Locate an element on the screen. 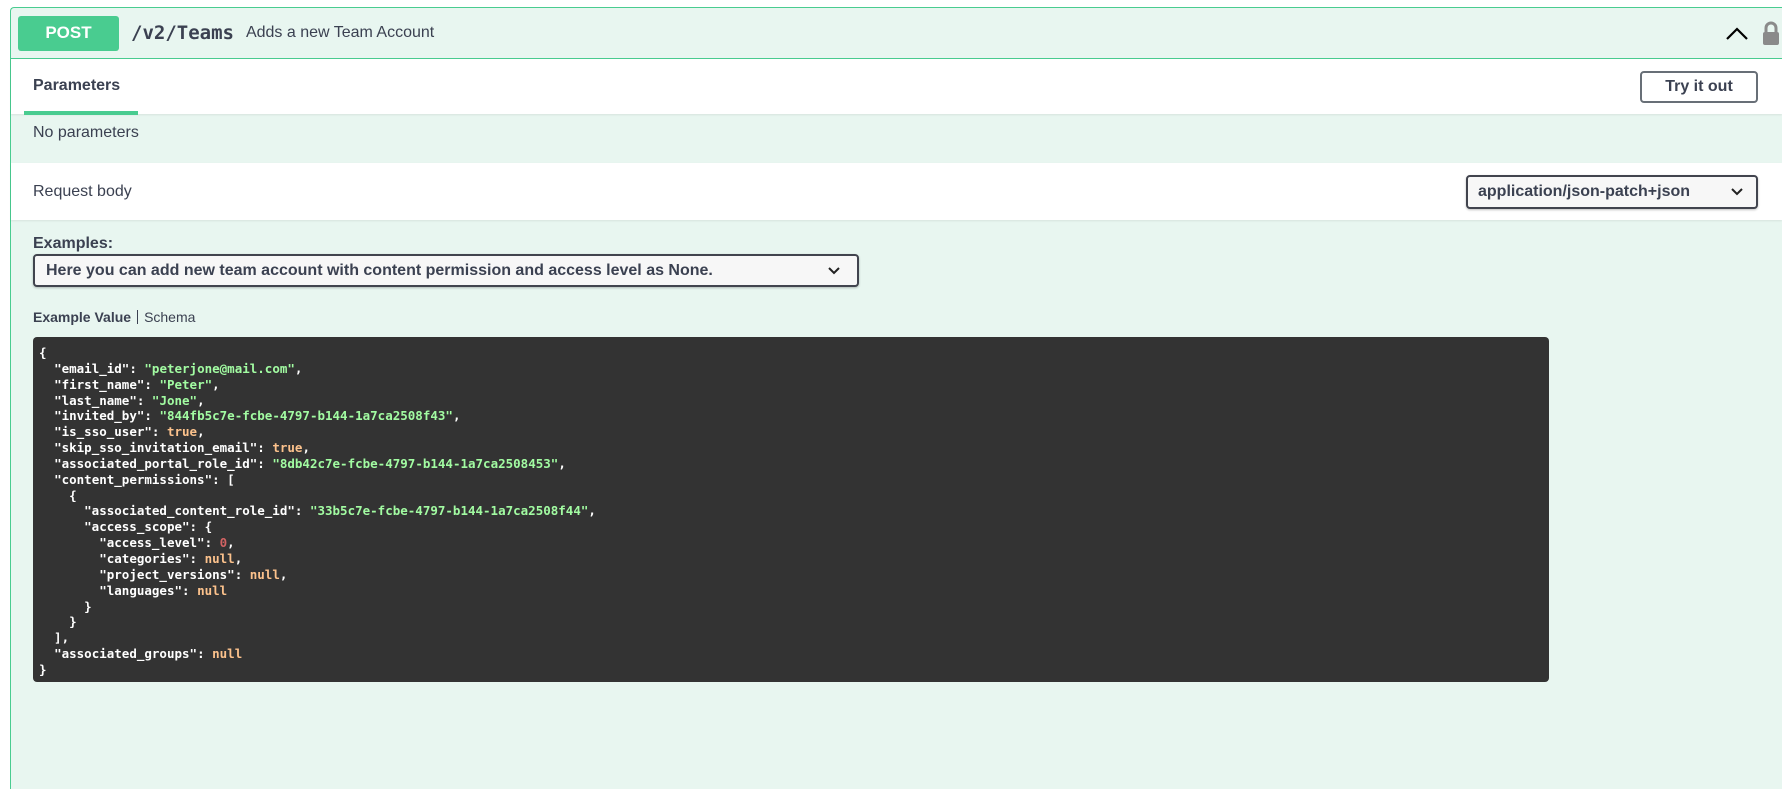 The image size is (1782, 789). parameters-header: Parameters Try it out is located at coordinates (896, 87).